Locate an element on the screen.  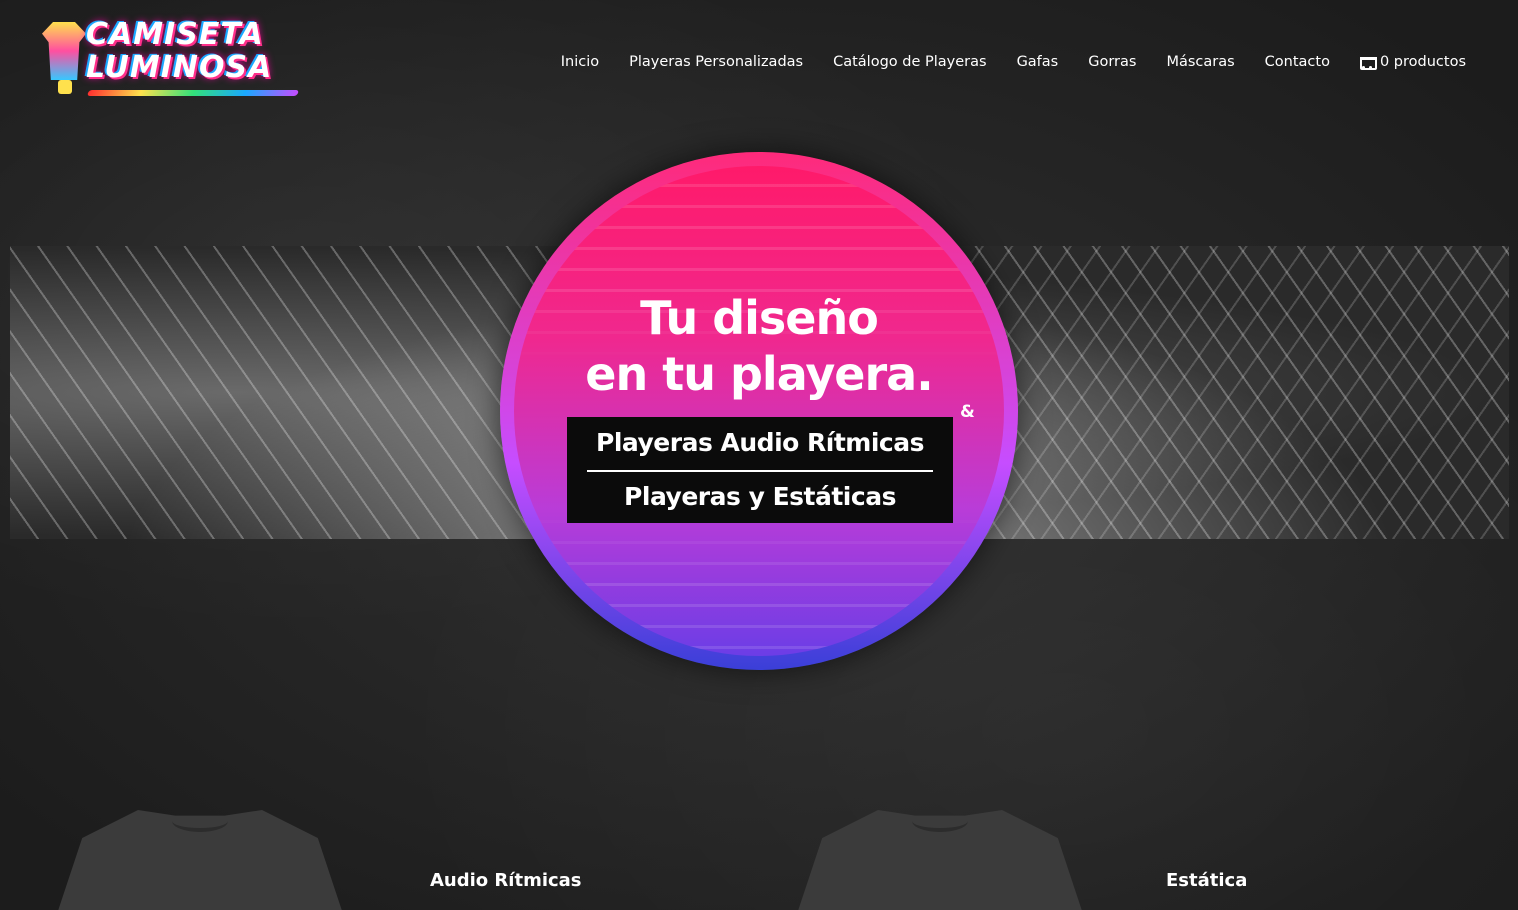
logo-text: CAMISETA LUMINOSA is located at coordinates (179, 51).